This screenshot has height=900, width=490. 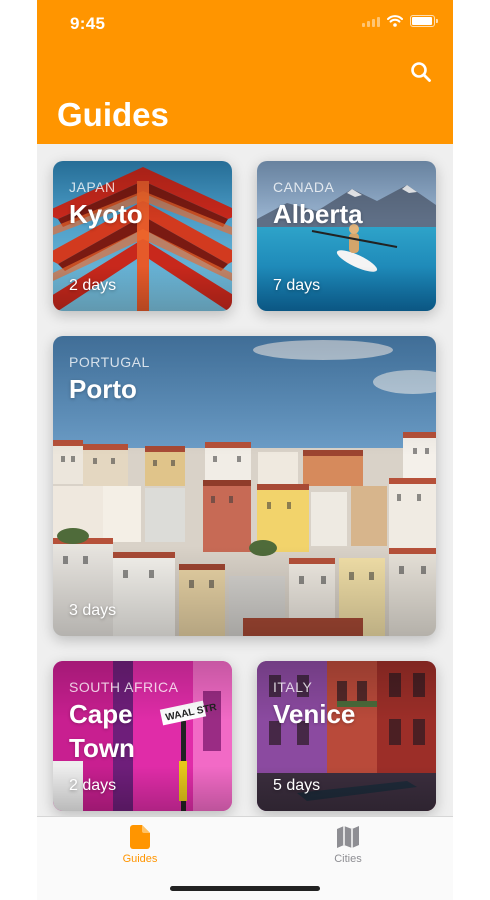 What do you see at coordinates (314, 714) in the screenshot?
I see `guide-city: Venice` at bounding box center [314, 714].